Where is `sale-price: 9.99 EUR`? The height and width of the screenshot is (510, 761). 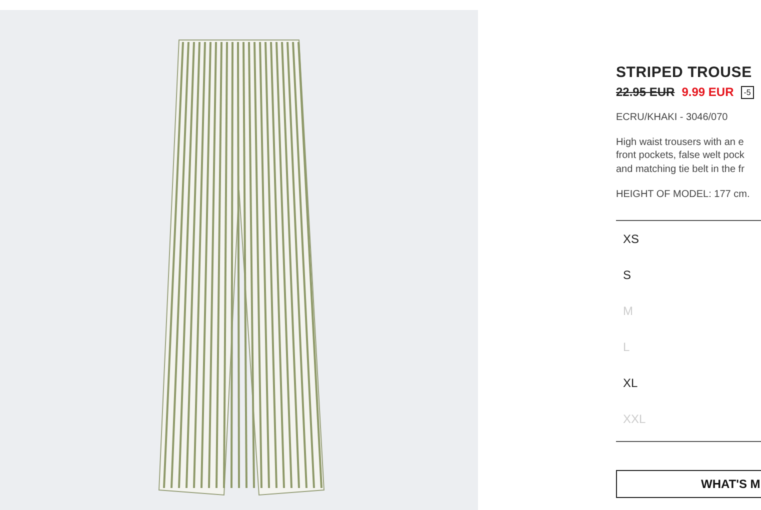
sale-price: 9.99 EUR is located at coordinates (708, 92).